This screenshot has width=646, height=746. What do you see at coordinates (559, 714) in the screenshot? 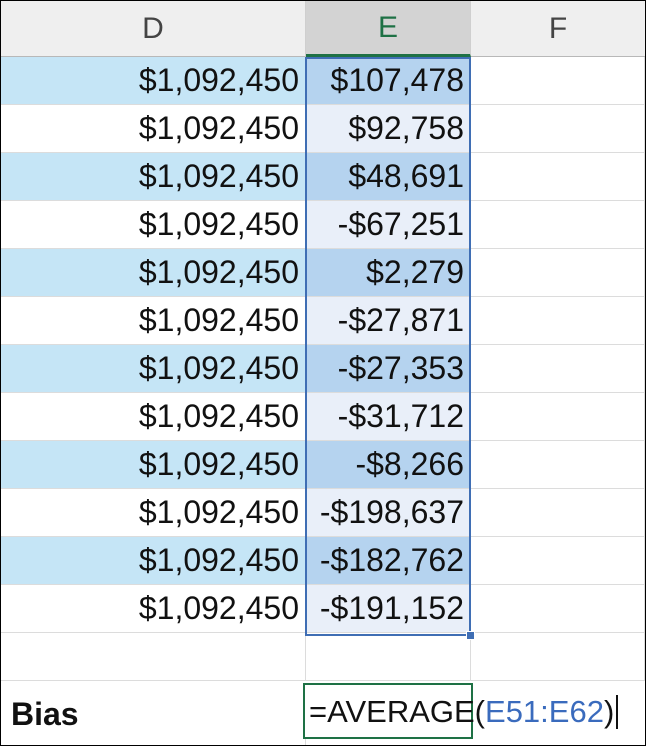
I see `cell-f-bias-row` at bounding box center [559, 714].